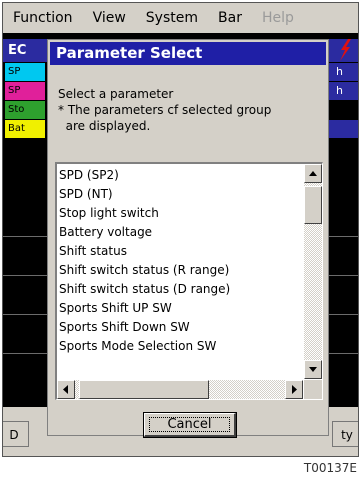 Image resolution: width=361 pixels, height=478 pixels. I want to click on list-item: SPD (SP2), so click(89, 175).